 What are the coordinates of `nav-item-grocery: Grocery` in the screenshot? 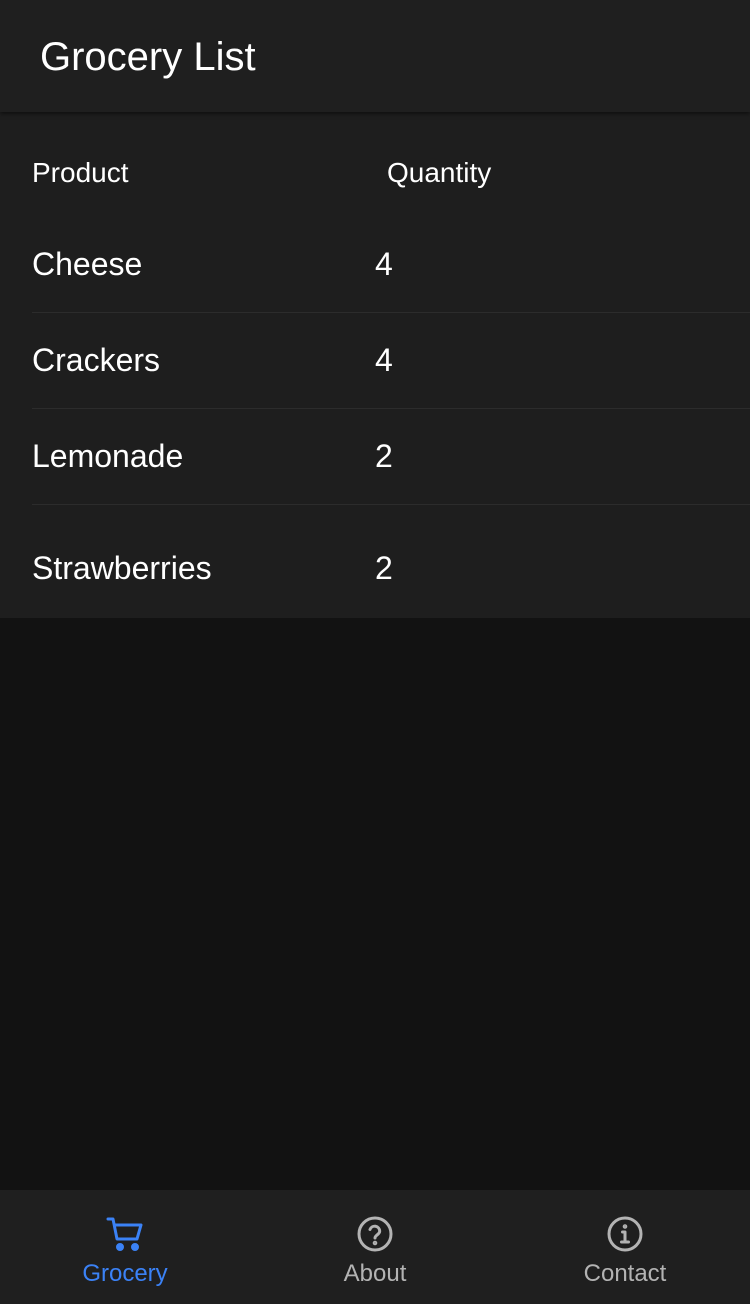 It's located at (125, 1247).